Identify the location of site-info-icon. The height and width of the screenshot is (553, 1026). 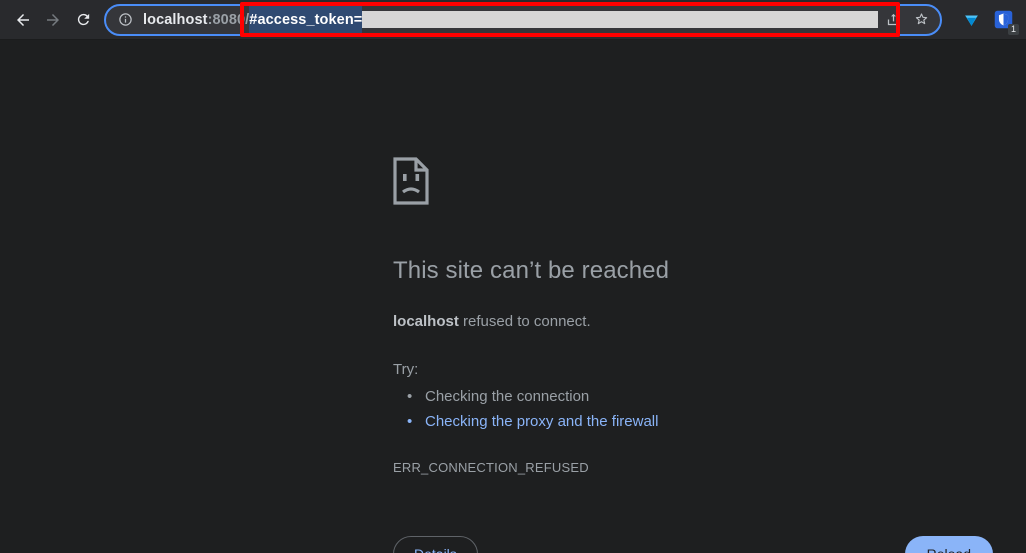
(125, 20).